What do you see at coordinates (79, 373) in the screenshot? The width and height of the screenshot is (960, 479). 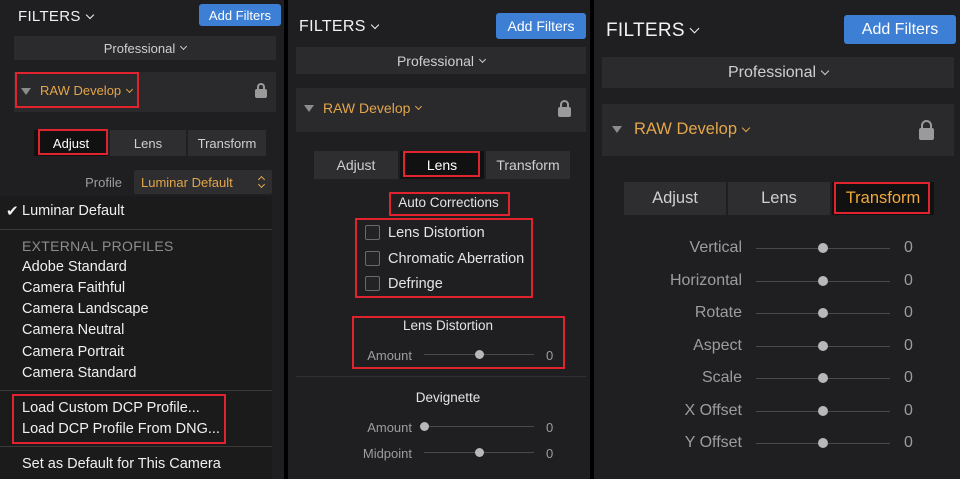 I see `menu-item-profile: Camera Standard` at bounding box center [79, 373].